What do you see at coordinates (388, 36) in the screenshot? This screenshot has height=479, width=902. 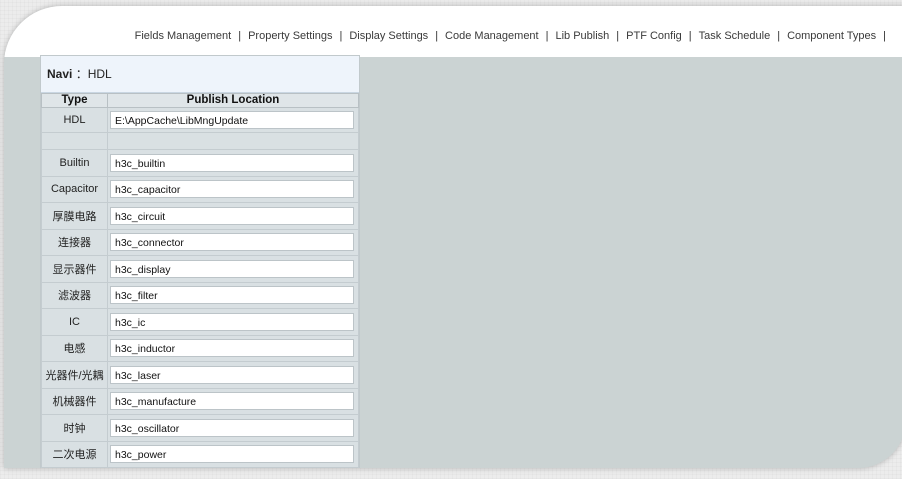 I see `nav-link-2: Display Settings` at bounding box center [388, 36].